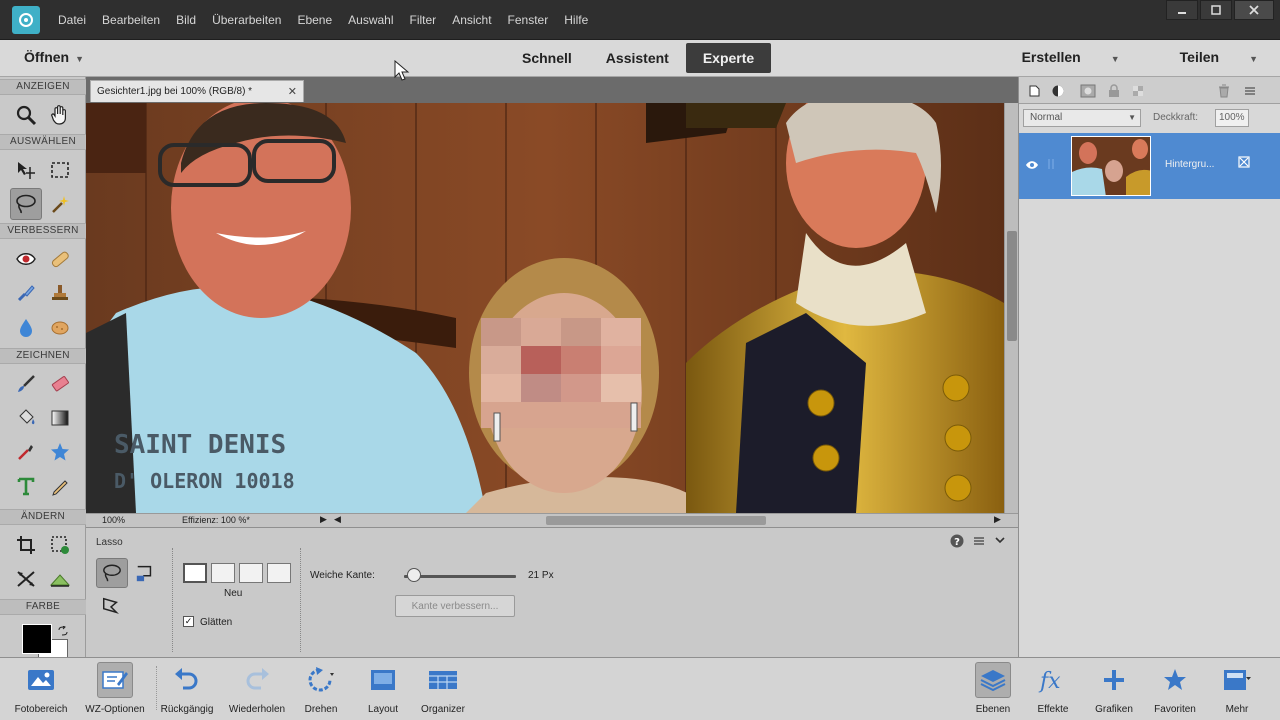 This screenshot has height=720, width=1280. What do you see at coordinates (26, 204) in the screenshot?
I see `lasso-tool-icon` at bounding box center [26, 204].